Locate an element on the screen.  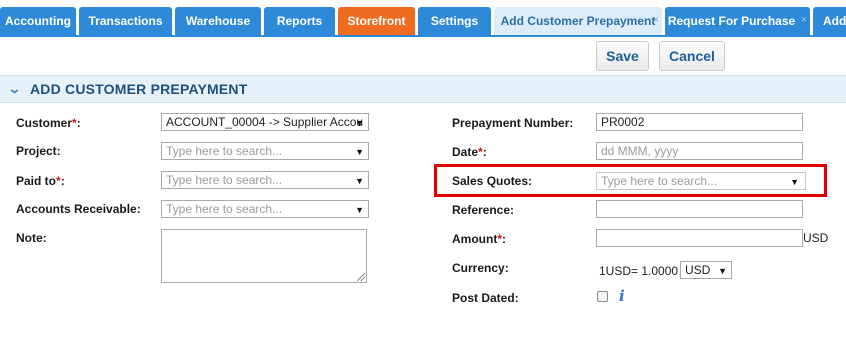
section-title: ADD CUSTOMER PREPAYMENT is located at coordinates (139, 89).